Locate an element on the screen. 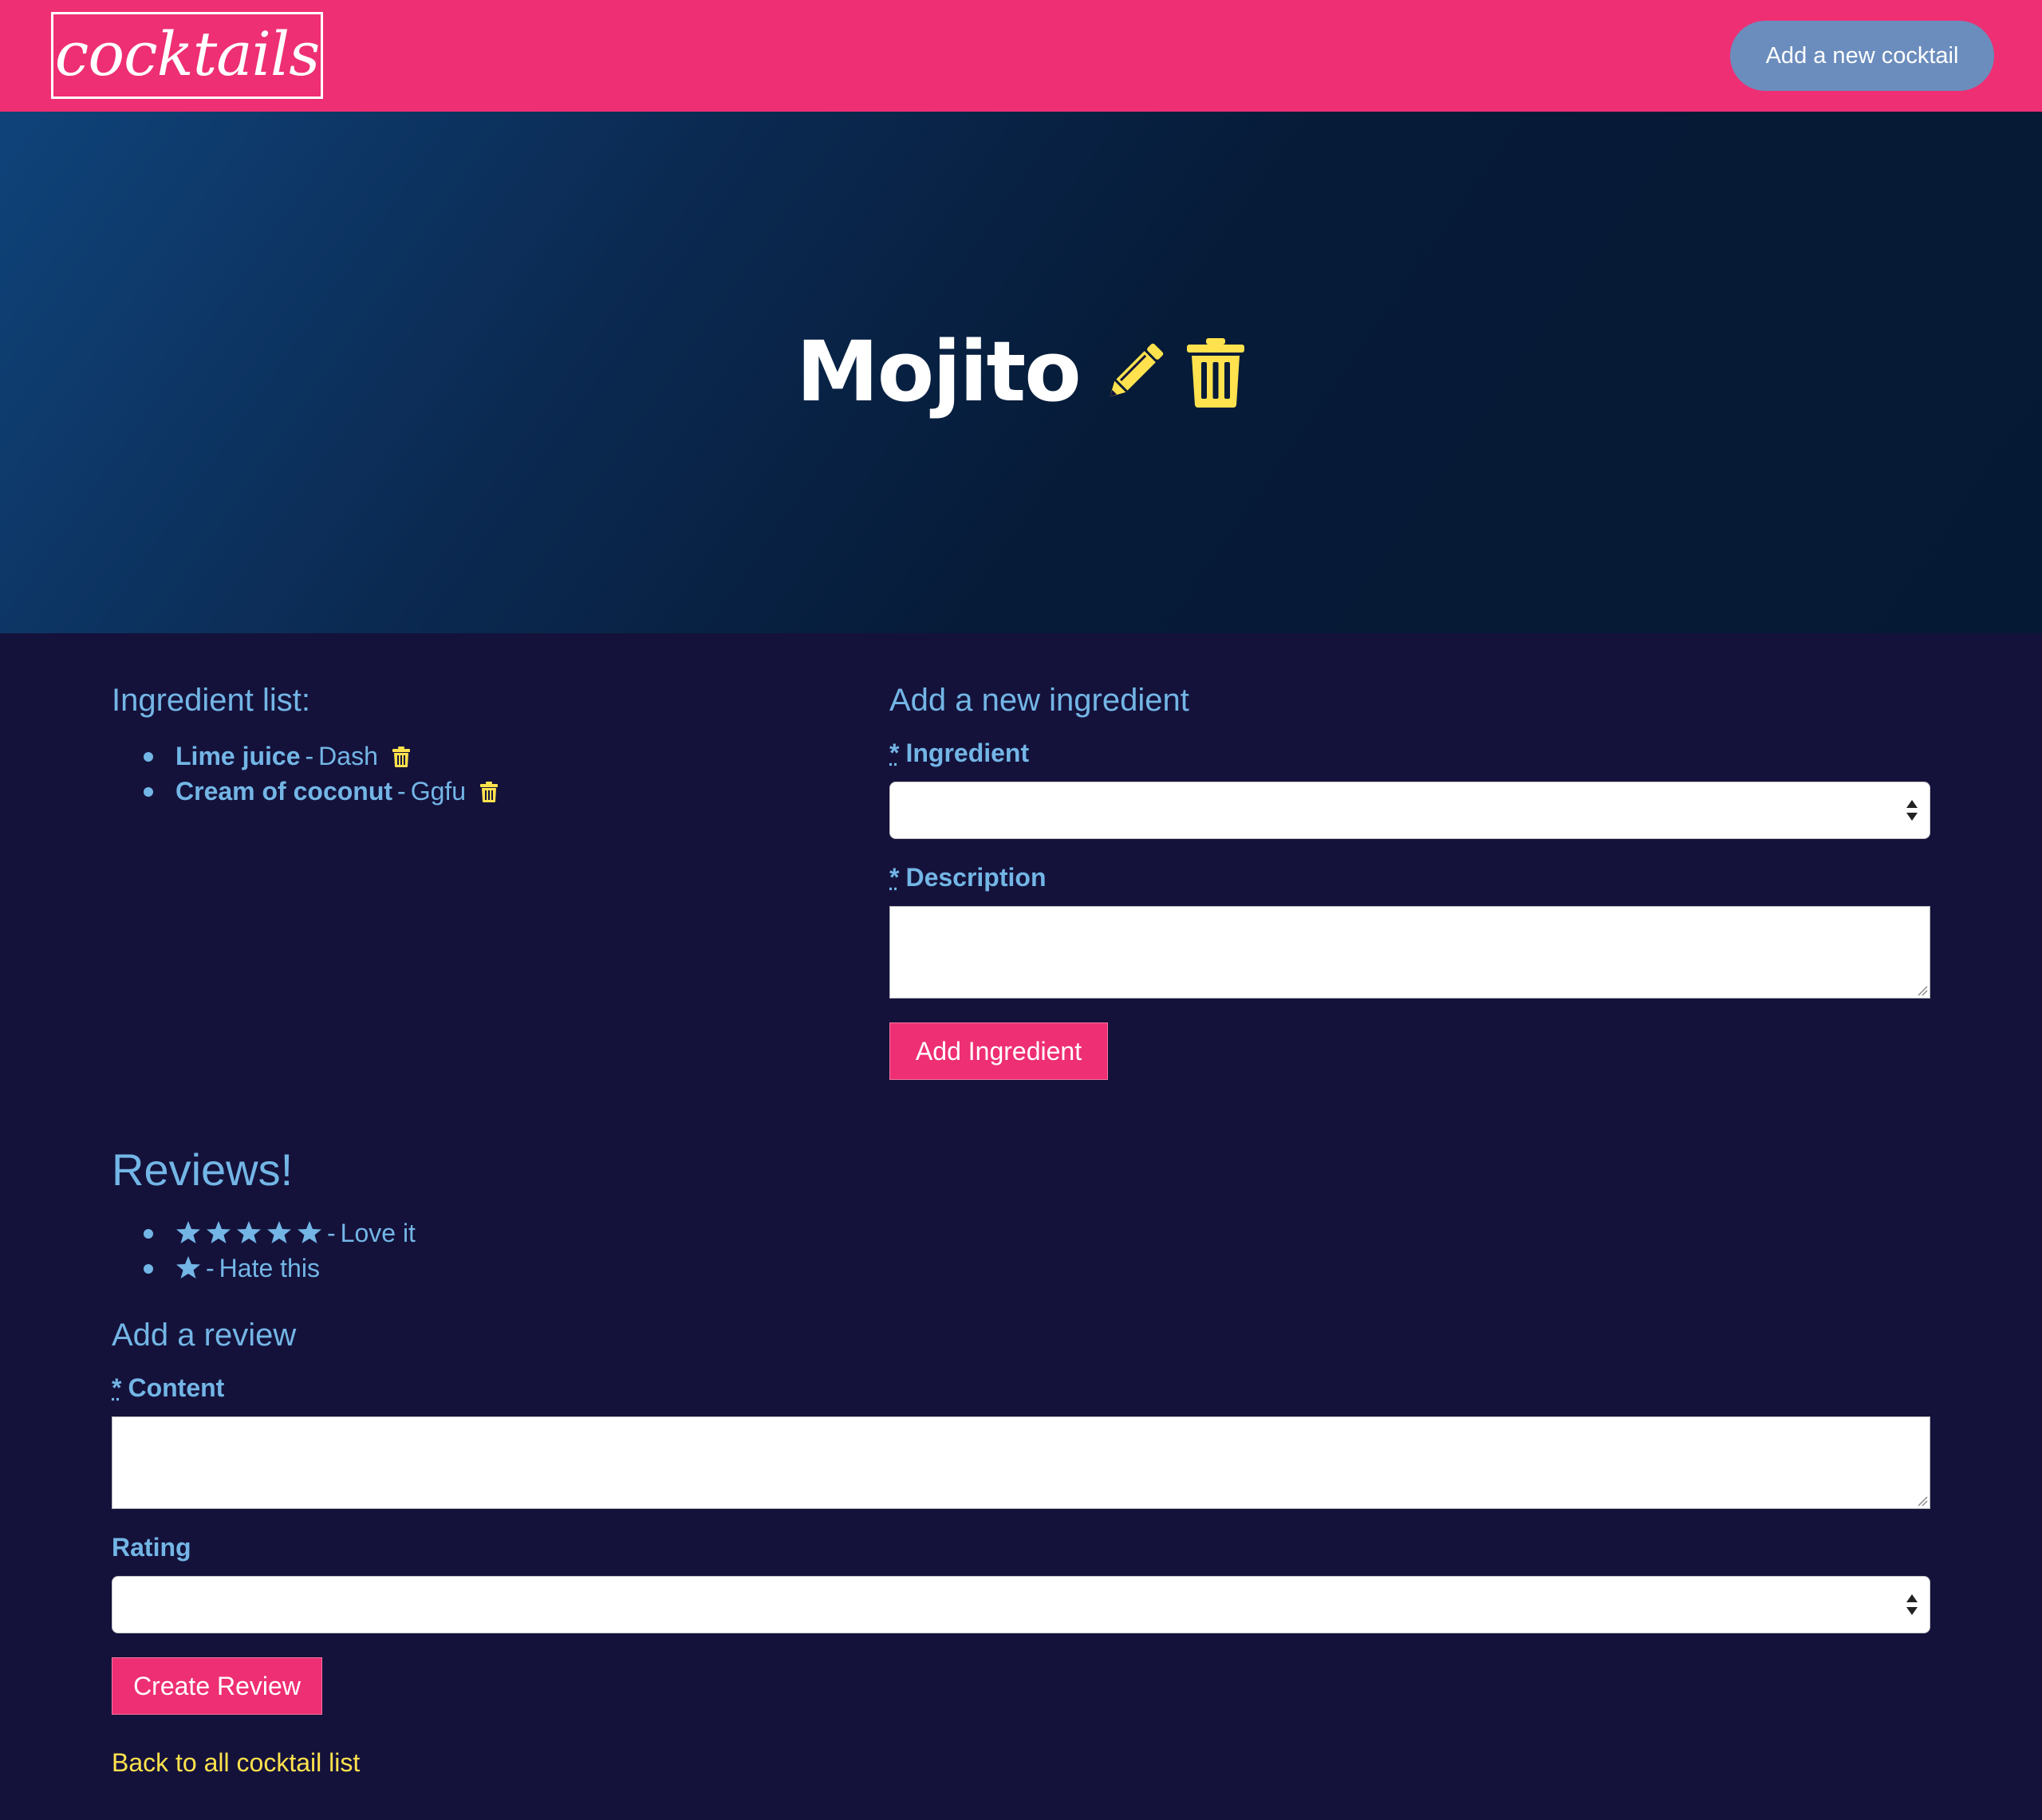 Image resolution: width=2042 pixels, height=1820 pixels. reviews-heading: Reviews! is located at coordinates (203, 1169).